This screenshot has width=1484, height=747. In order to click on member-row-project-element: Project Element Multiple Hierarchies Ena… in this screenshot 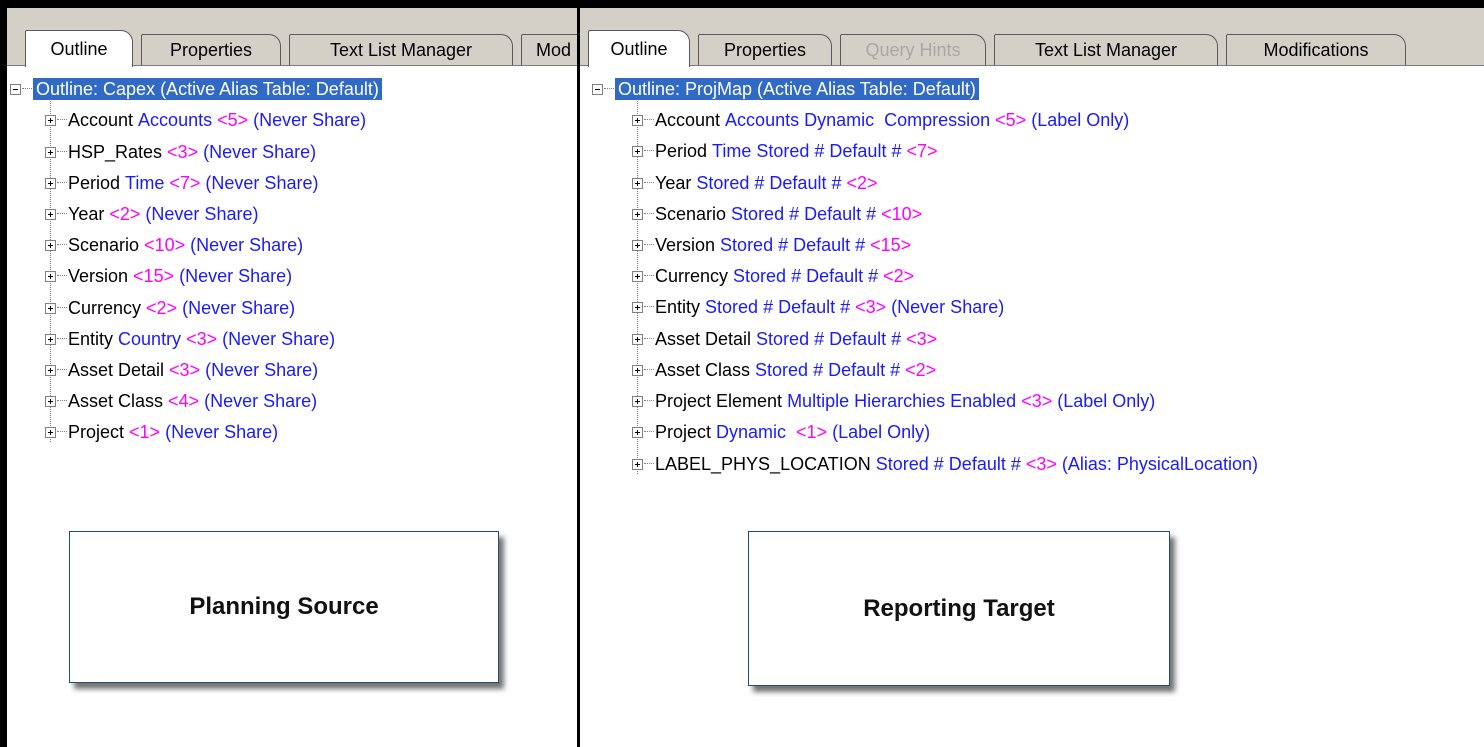, I will do `click(893, 401)`.